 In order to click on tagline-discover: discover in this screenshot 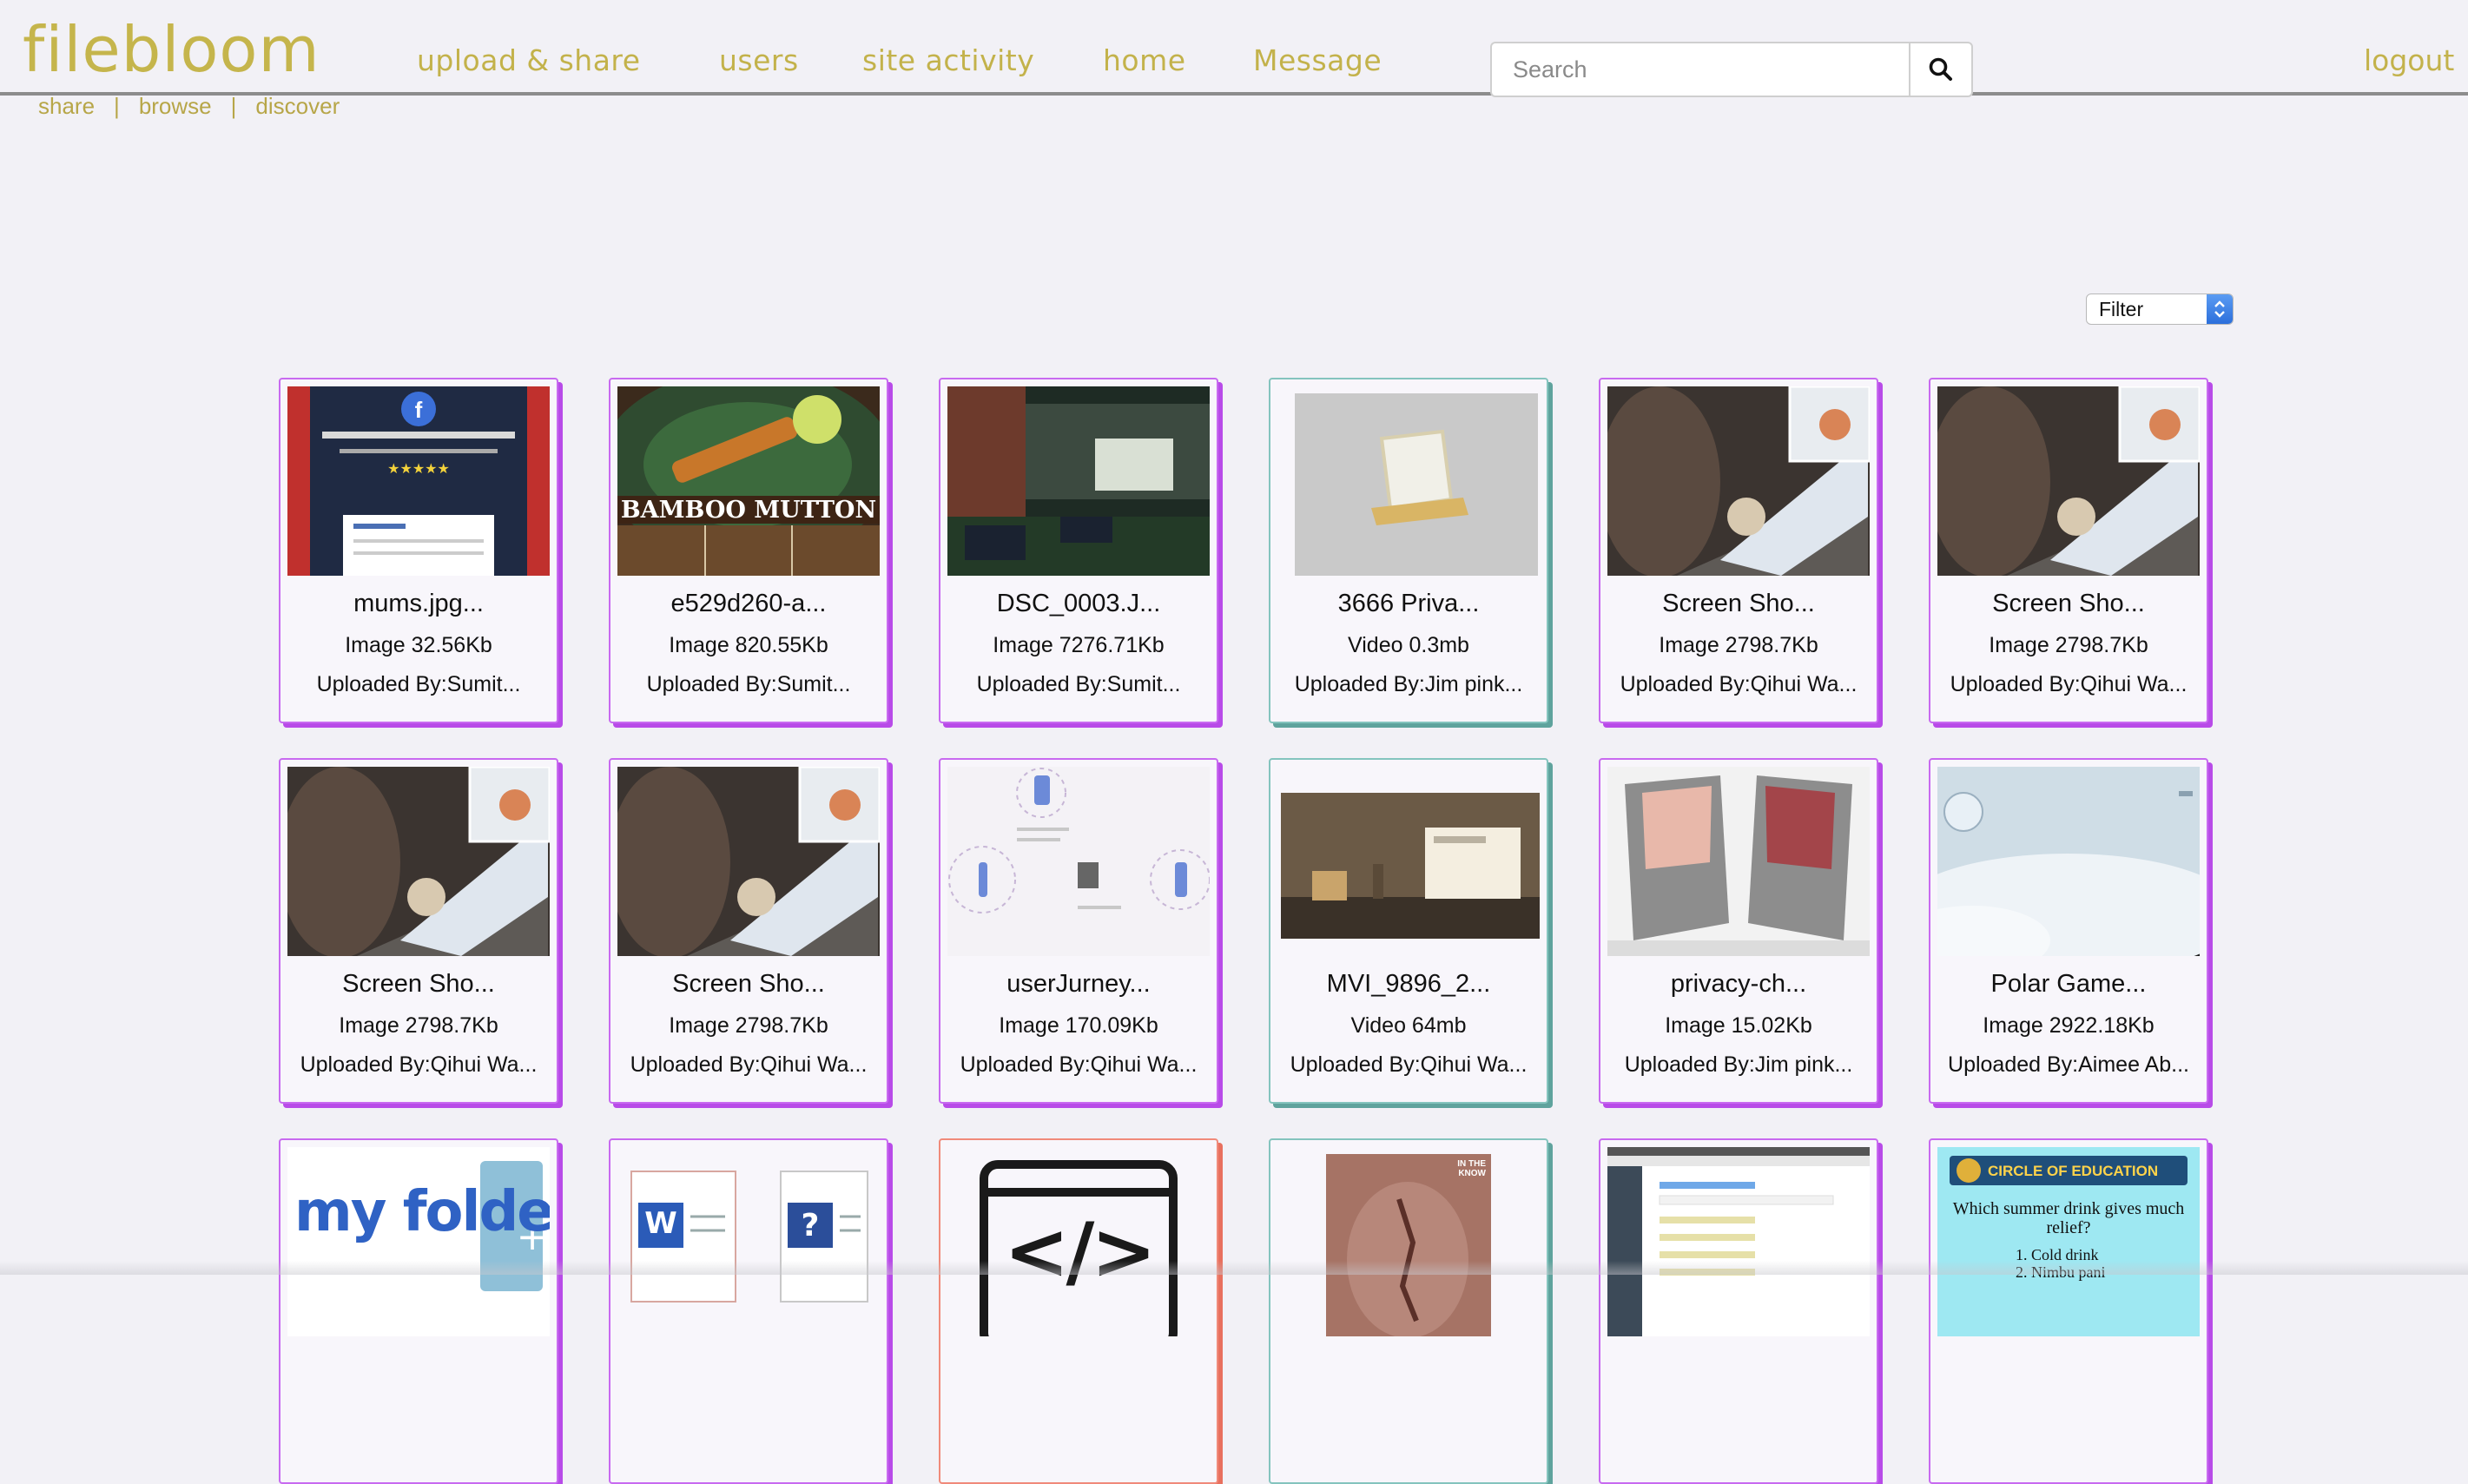, I will do `click(298, 106)`.